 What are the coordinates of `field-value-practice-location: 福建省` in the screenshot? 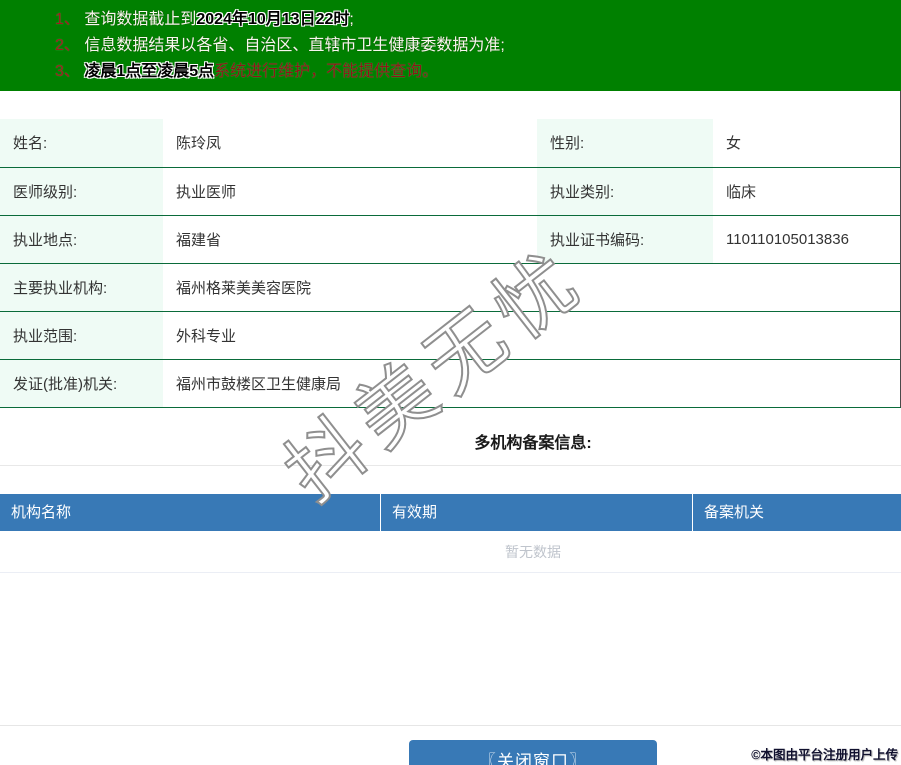 It's located at (350, 239).